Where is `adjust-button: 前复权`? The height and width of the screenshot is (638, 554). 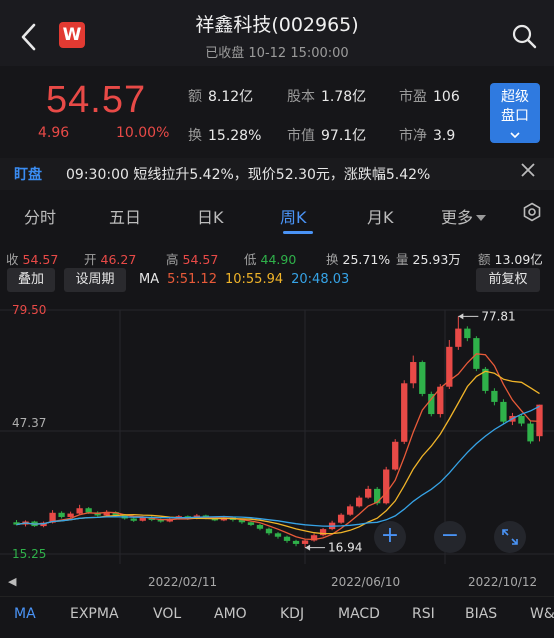
adjust-button: 前复权 is located at coordinates (508, 280).